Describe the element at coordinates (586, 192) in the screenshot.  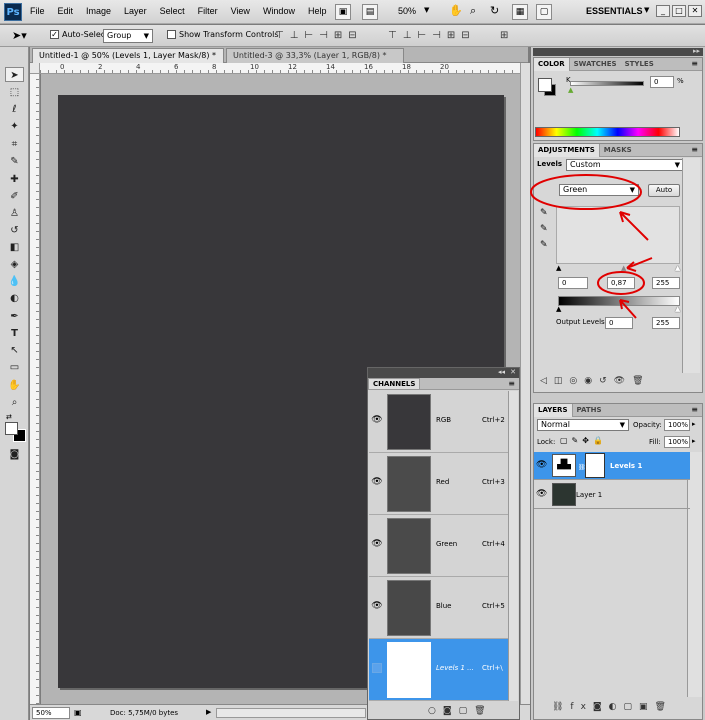
I see `annotation-circle-channel` at that location.